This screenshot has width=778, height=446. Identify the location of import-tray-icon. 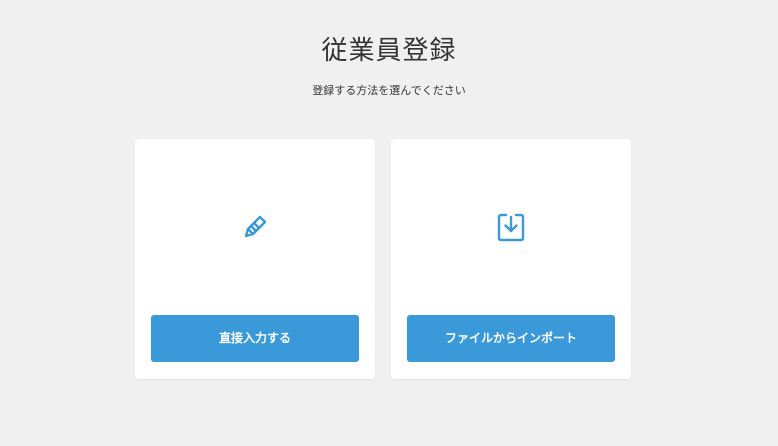
(511, 227).